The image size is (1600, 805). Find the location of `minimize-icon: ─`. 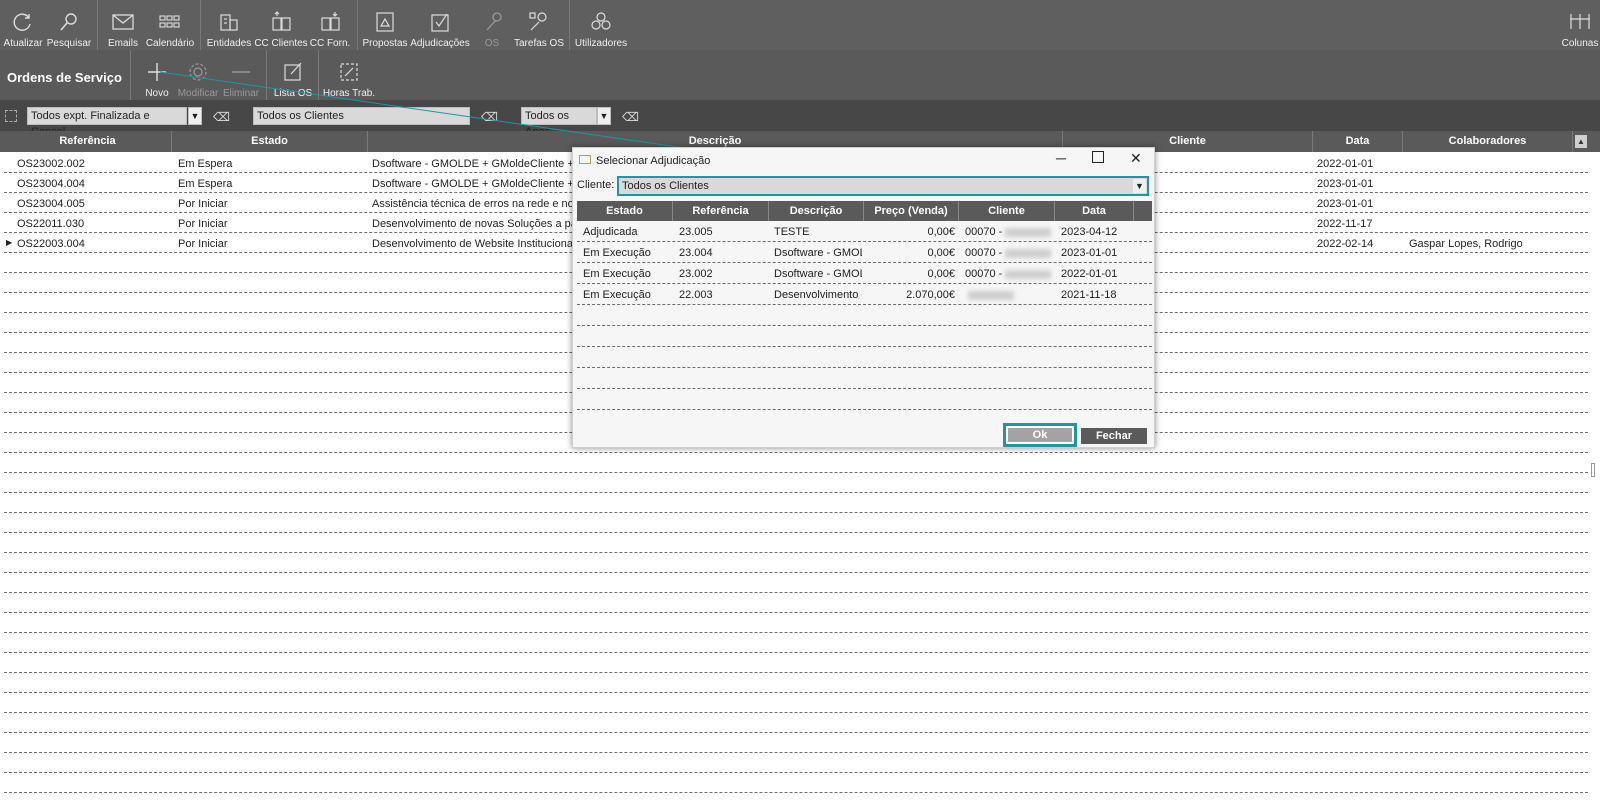

minimize-icon: ─ is located at coordinates (1061, 158).